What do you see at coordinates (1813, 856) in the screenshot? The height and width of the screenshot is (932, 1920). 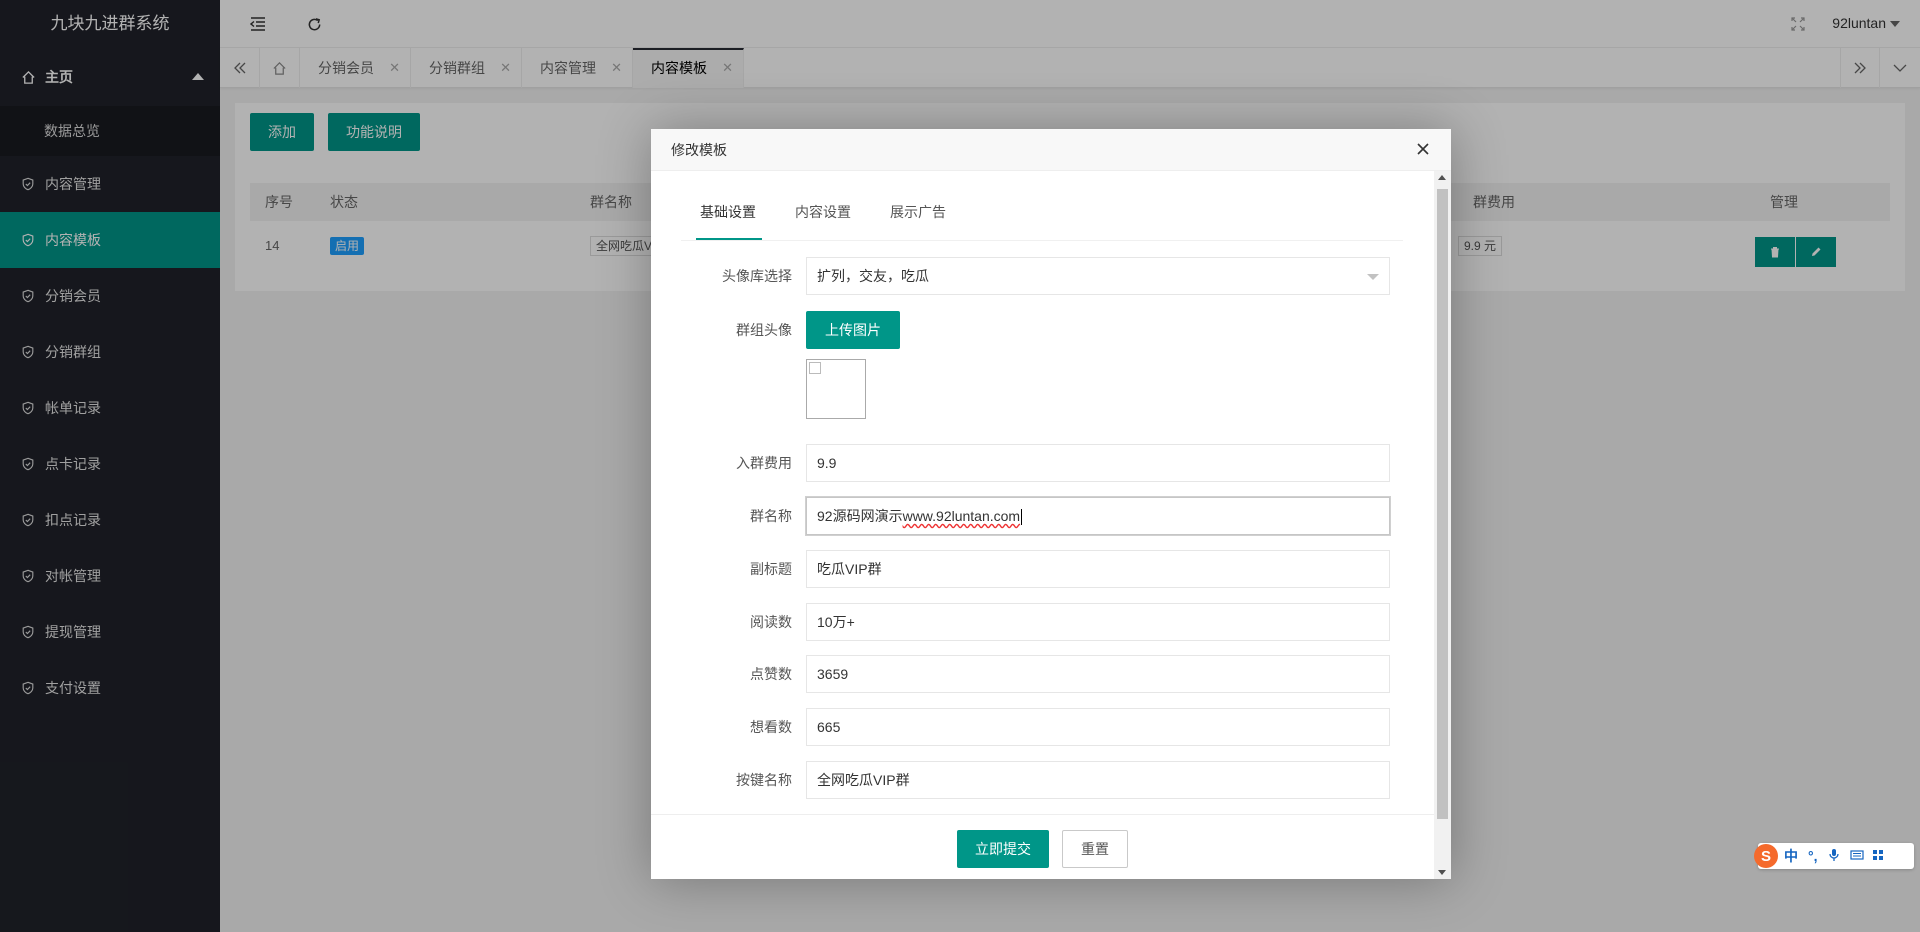 I see `punctuation-icon: °,` at bounding box center [1813, 856].